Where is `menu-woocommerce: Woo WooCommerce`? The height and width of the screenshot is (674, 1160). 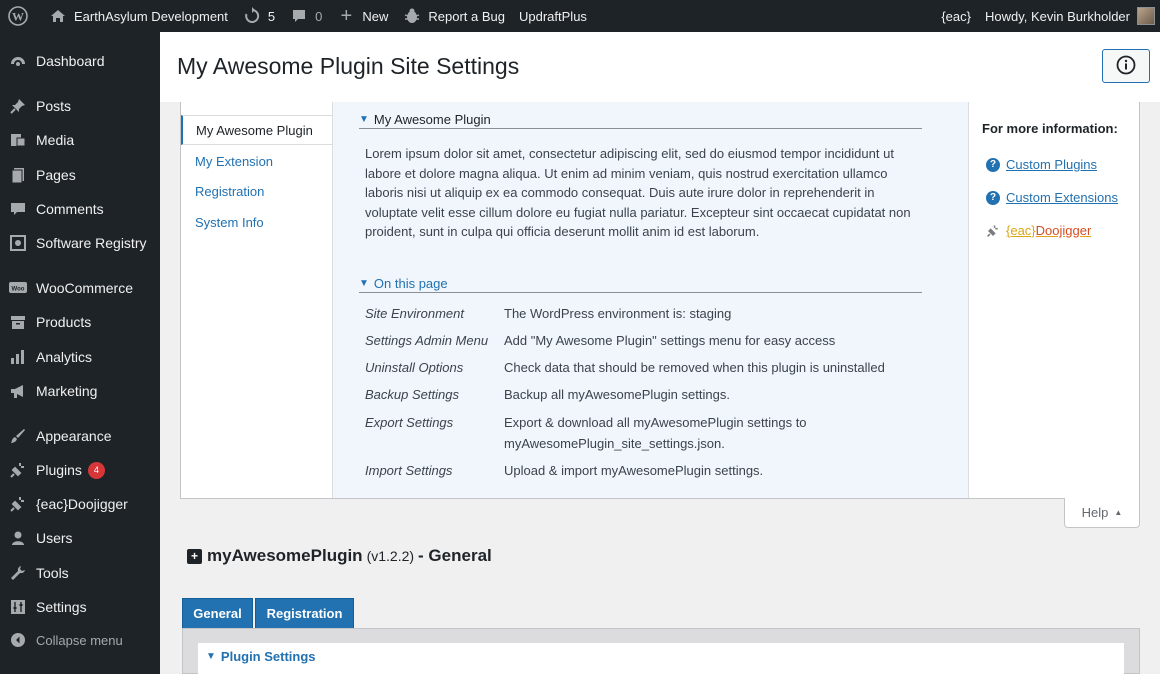 menu-woocommerce: Woo WooCommerce is located at coordinates (80, 288).